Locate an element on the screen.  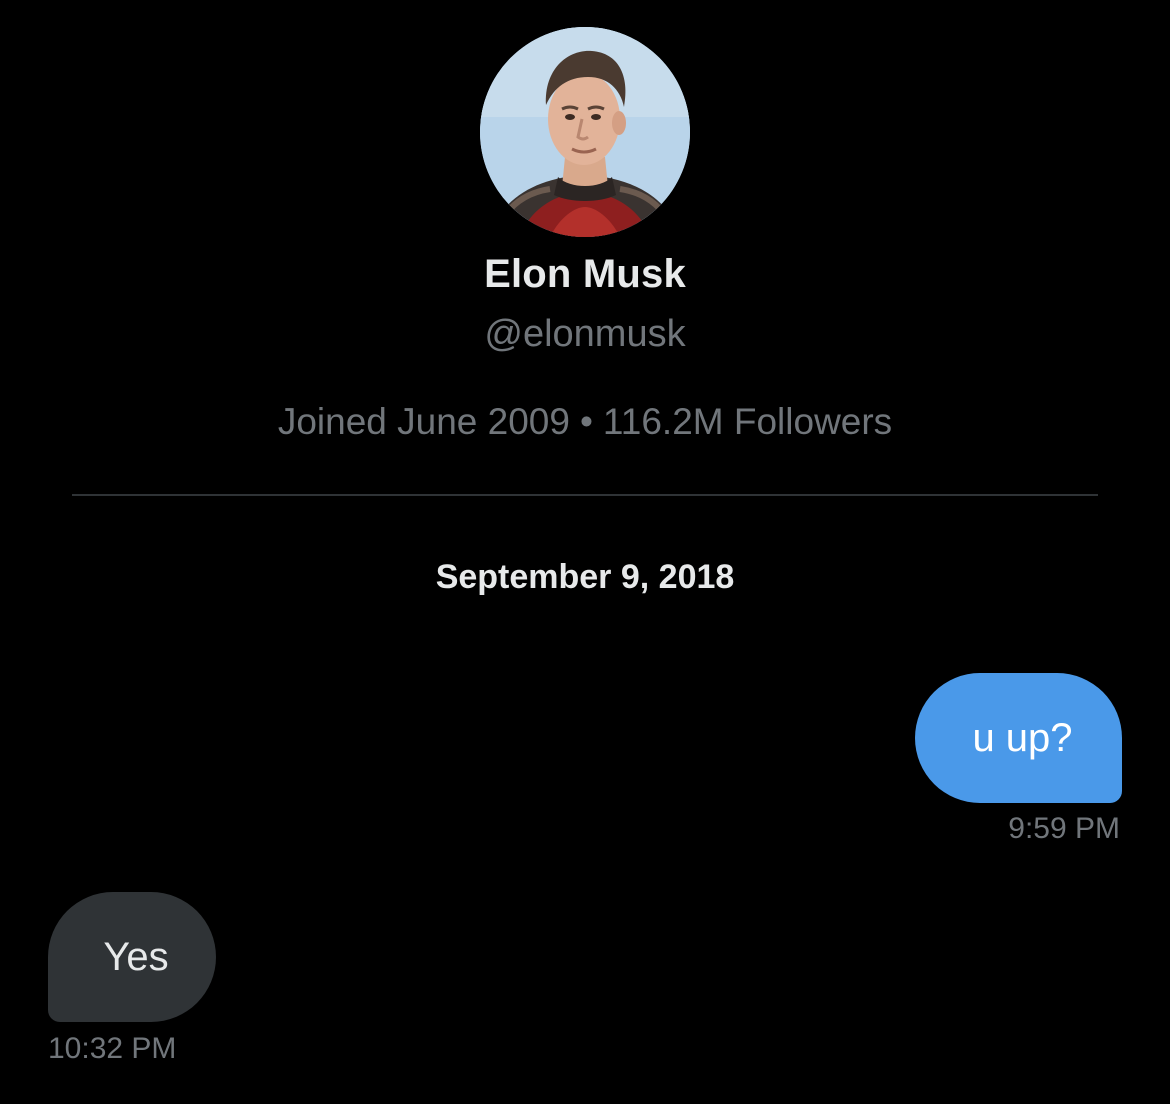
display-name: Elon Musk is located at coordinates (585, 274).